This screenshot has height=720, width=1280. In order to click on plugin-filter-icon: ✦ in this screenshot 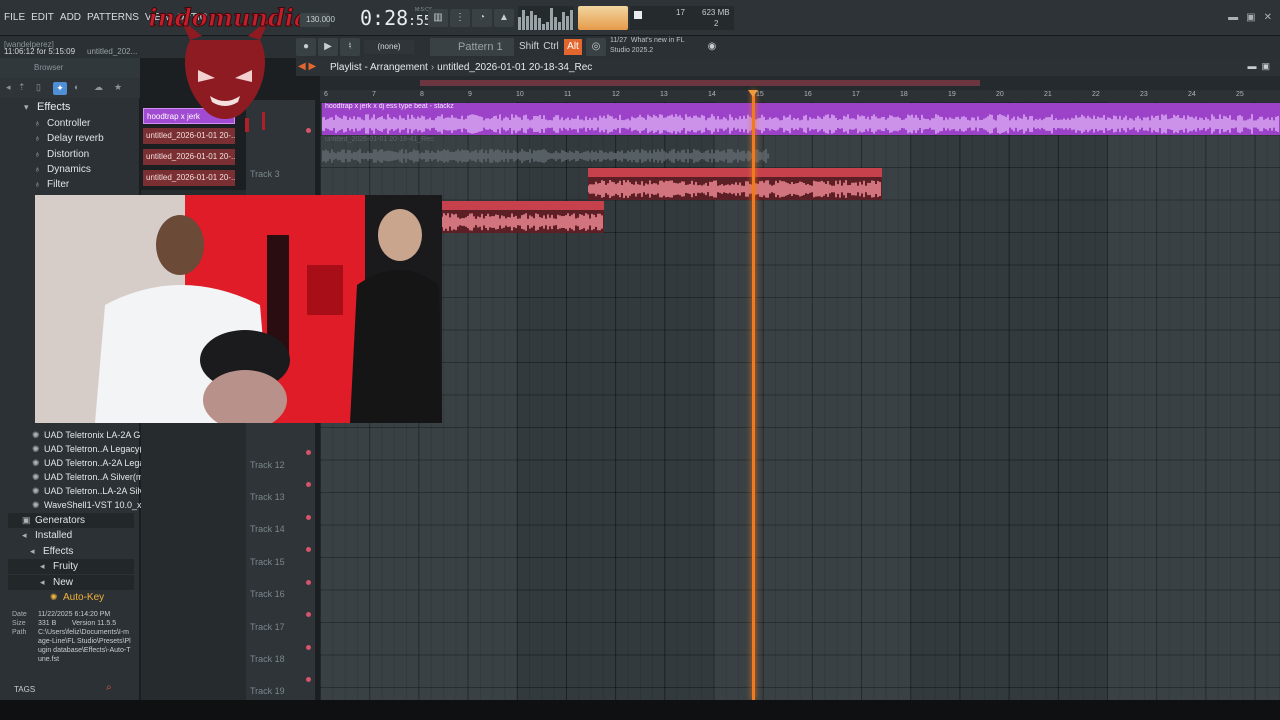, I will do `click(60, 88)`.